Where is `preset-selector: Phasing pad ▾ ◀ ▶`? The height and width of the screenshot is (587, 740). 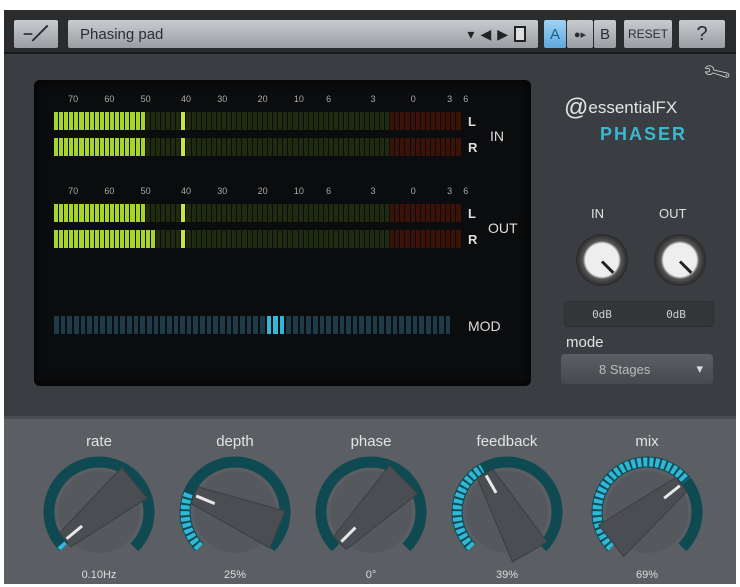
preset-selector: Phasing pad ▾ ◀ ▶ is located at coordinates (303, 34).